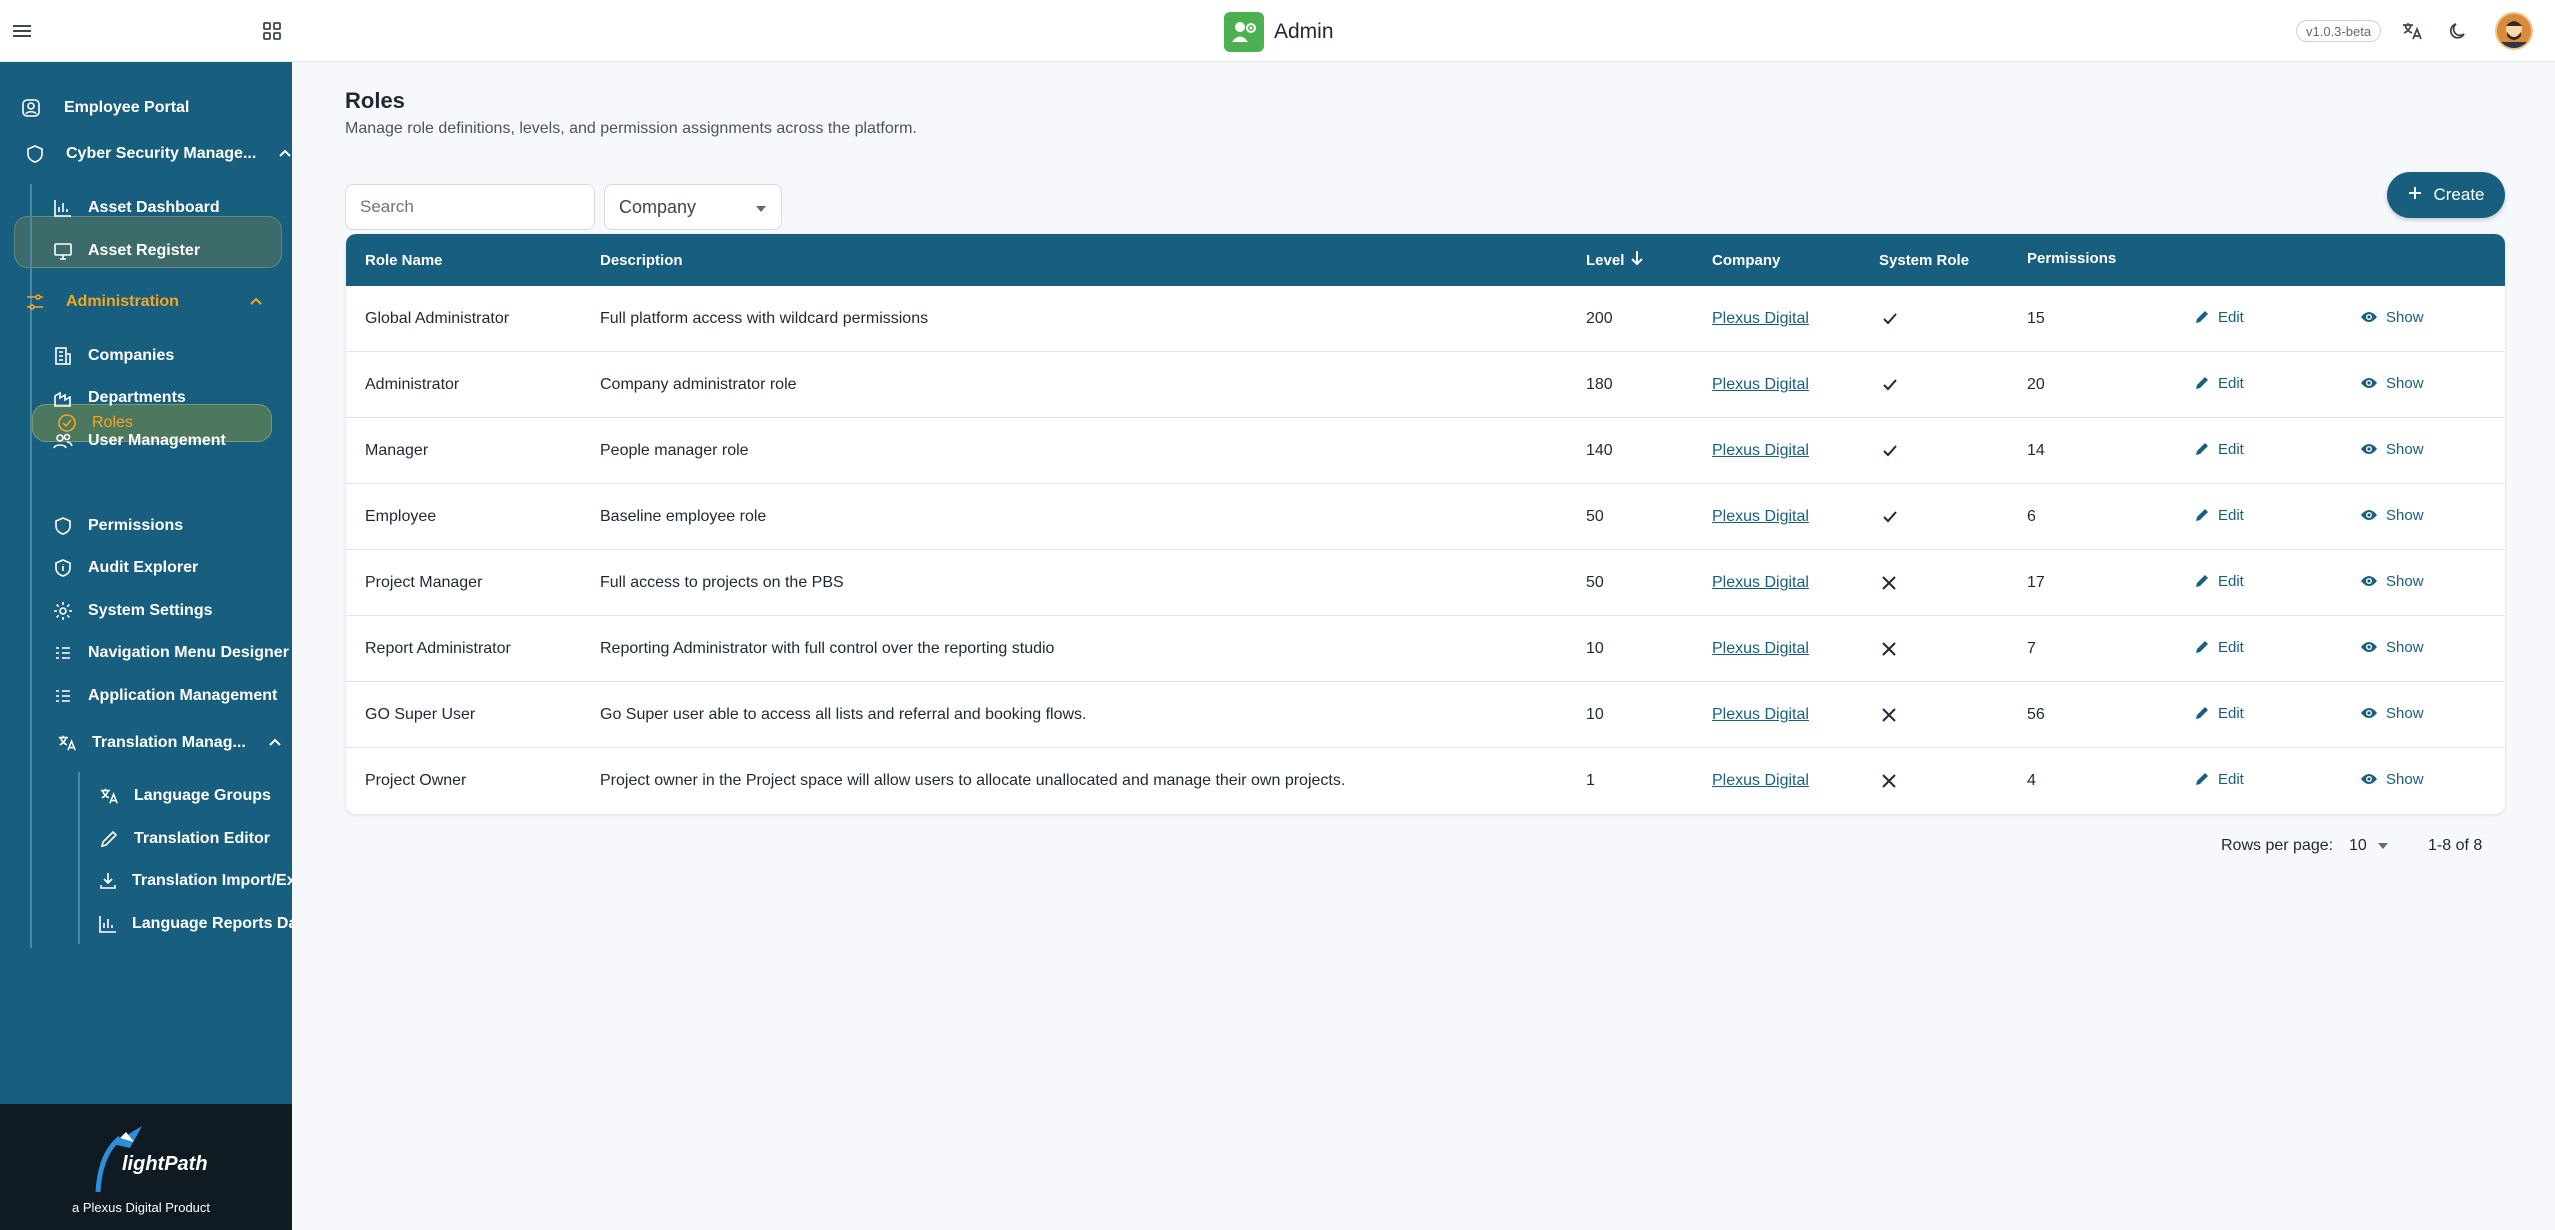 The height and width of the screenshot is (1230, 2555). What do you see at coordinates (404, 260) in the screenshot?
I see `column-header-role-name: Role Name` at bounding box center [404, 260].